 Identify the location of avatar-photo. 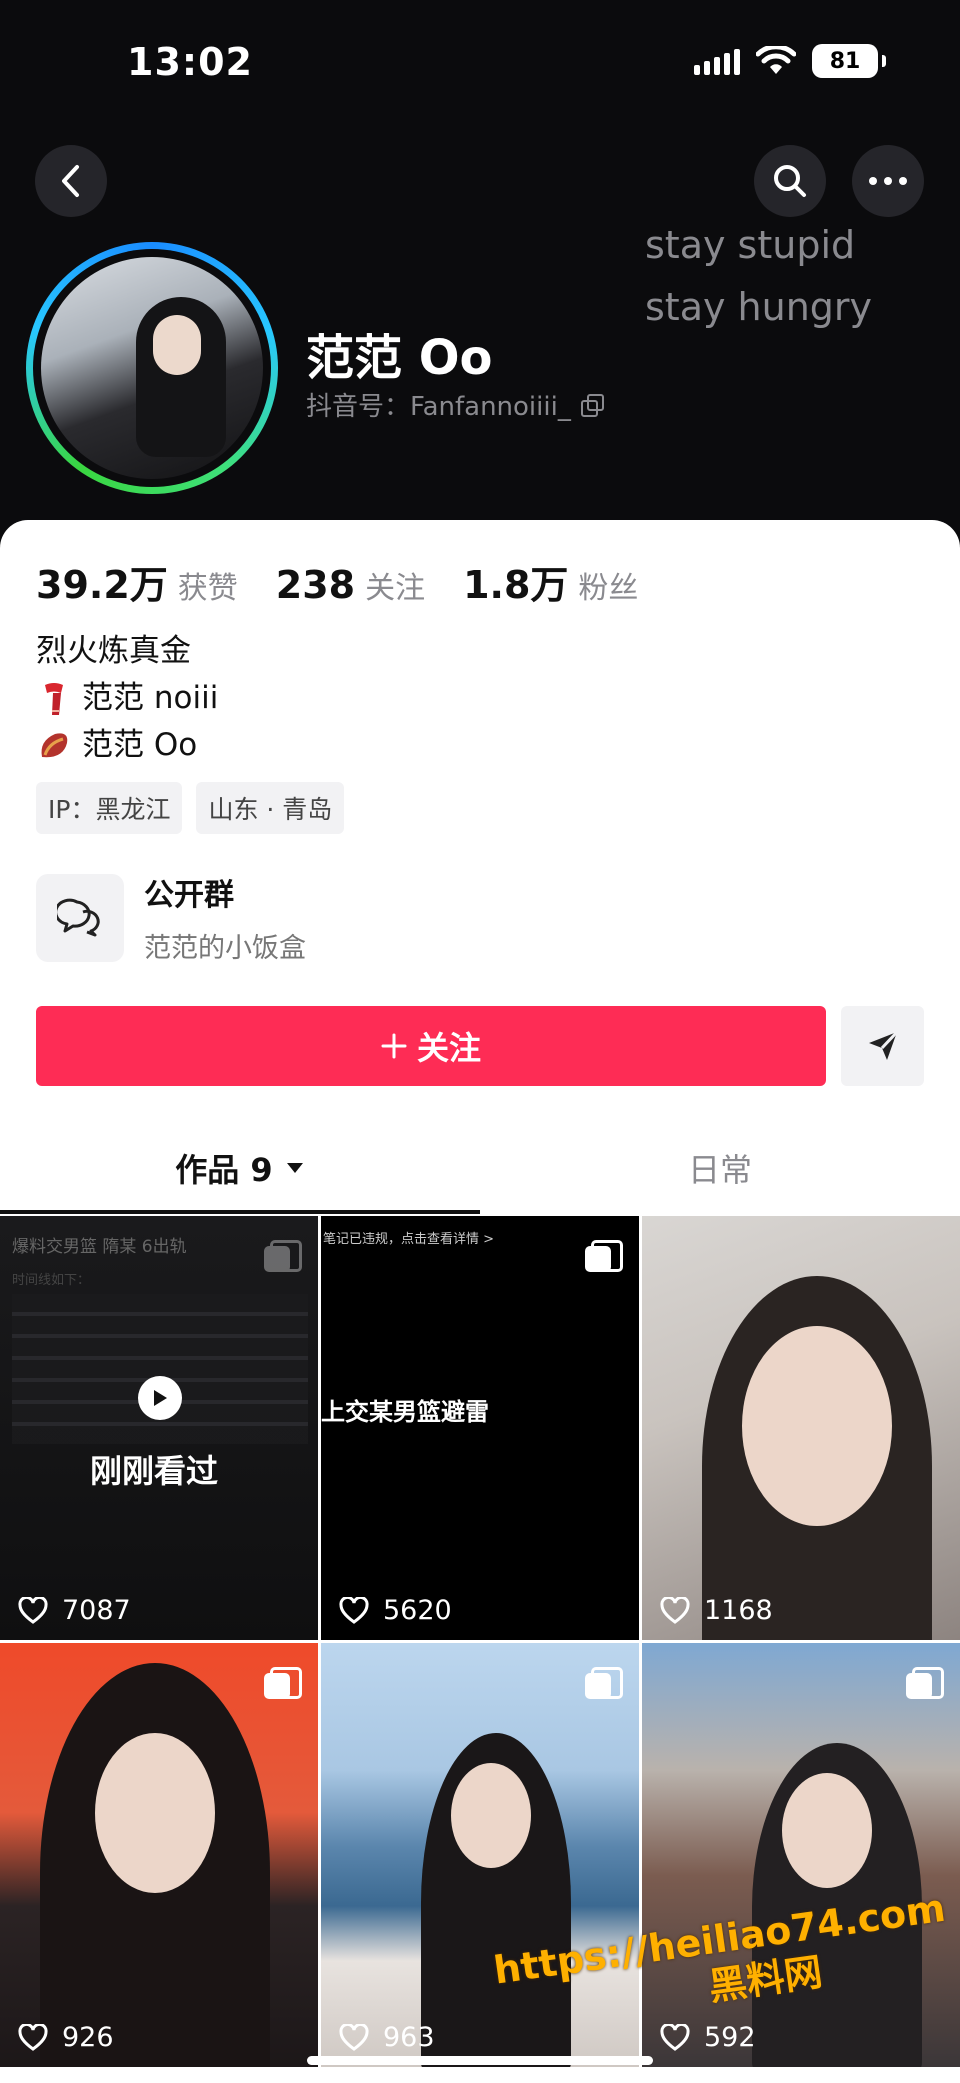
(152, 368).